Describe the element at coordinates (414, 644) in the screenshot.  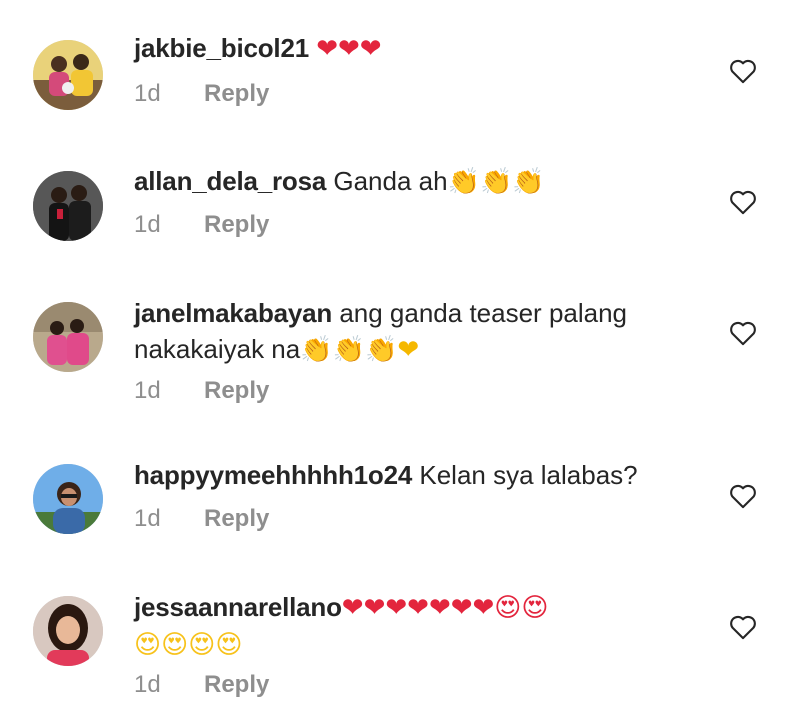
I see `comment-line: 😍😍😍😍` at that location.